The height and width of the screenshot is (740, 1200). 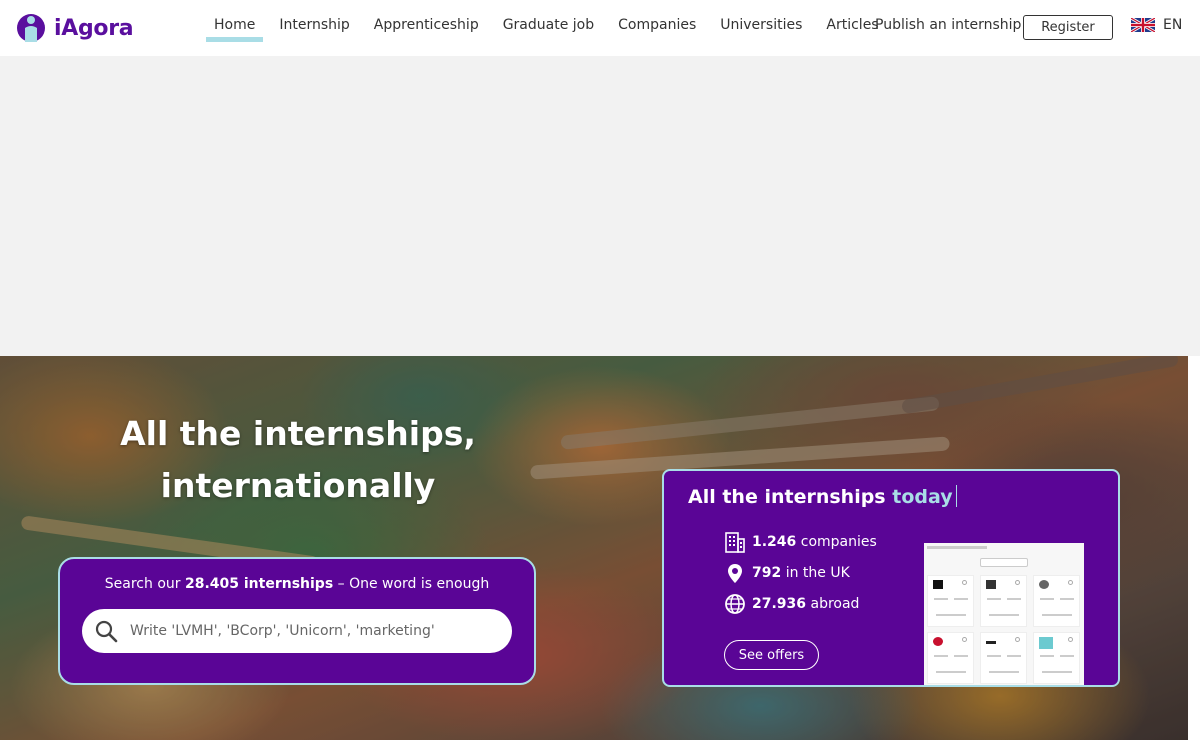 I want to click on logo-text: iAgora, so click(x=94, y=28).